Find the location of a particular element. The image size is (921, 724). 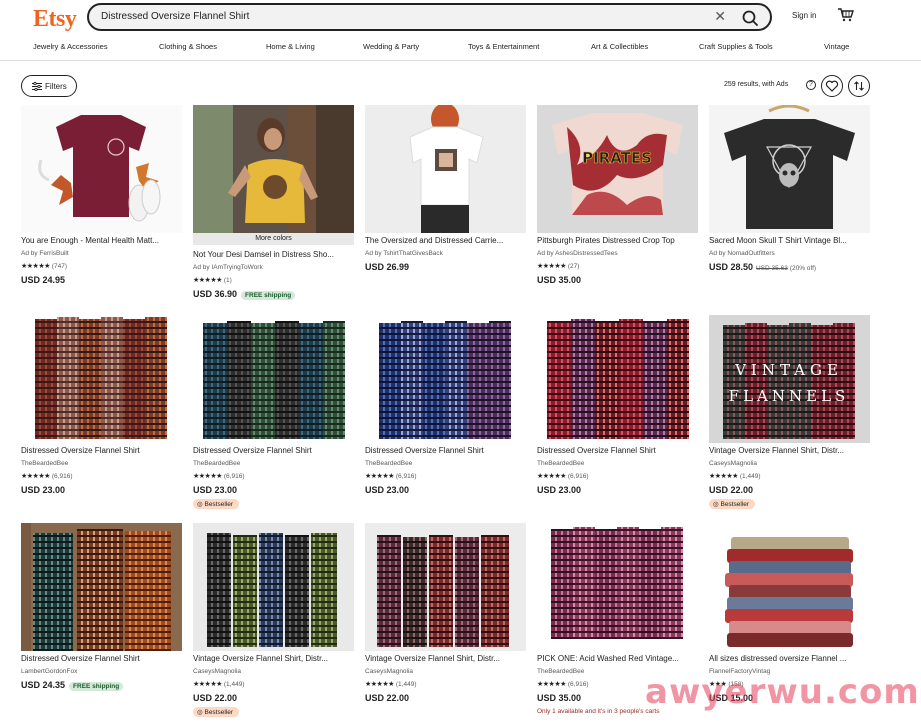

sign-in-link: Sign in is located at coordinates (804, 15).